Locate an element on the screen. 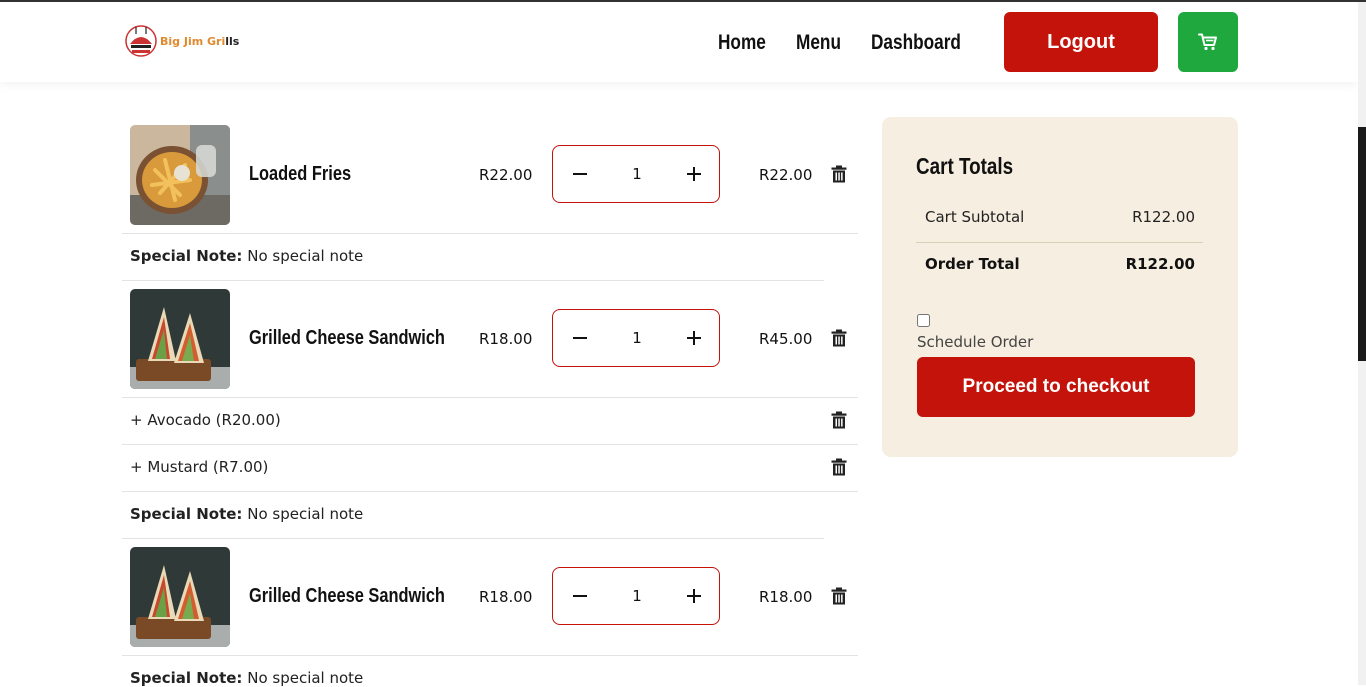 The height and width of the screenshot is (687, 1366). addon-item: + Mustard (R7.00) is located at coordinates (199, 467).